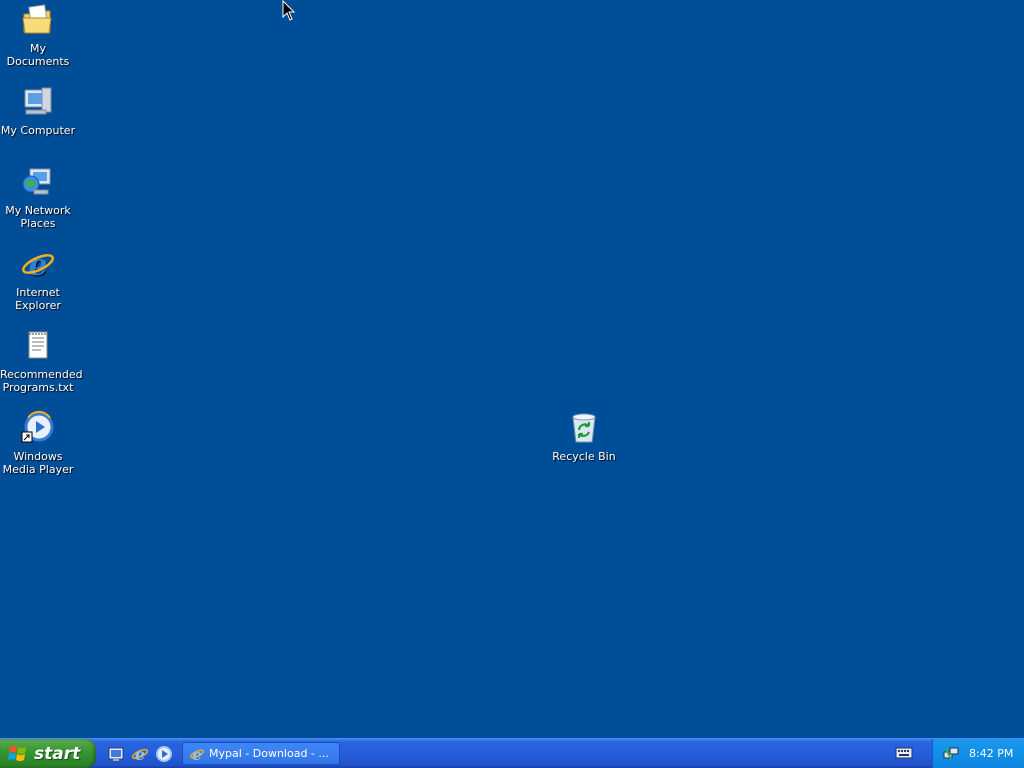 Image resolution: width=1024 pixels, height=768 pixels. I want to click on system-tray: 8:42 PM, so click(978, 753).